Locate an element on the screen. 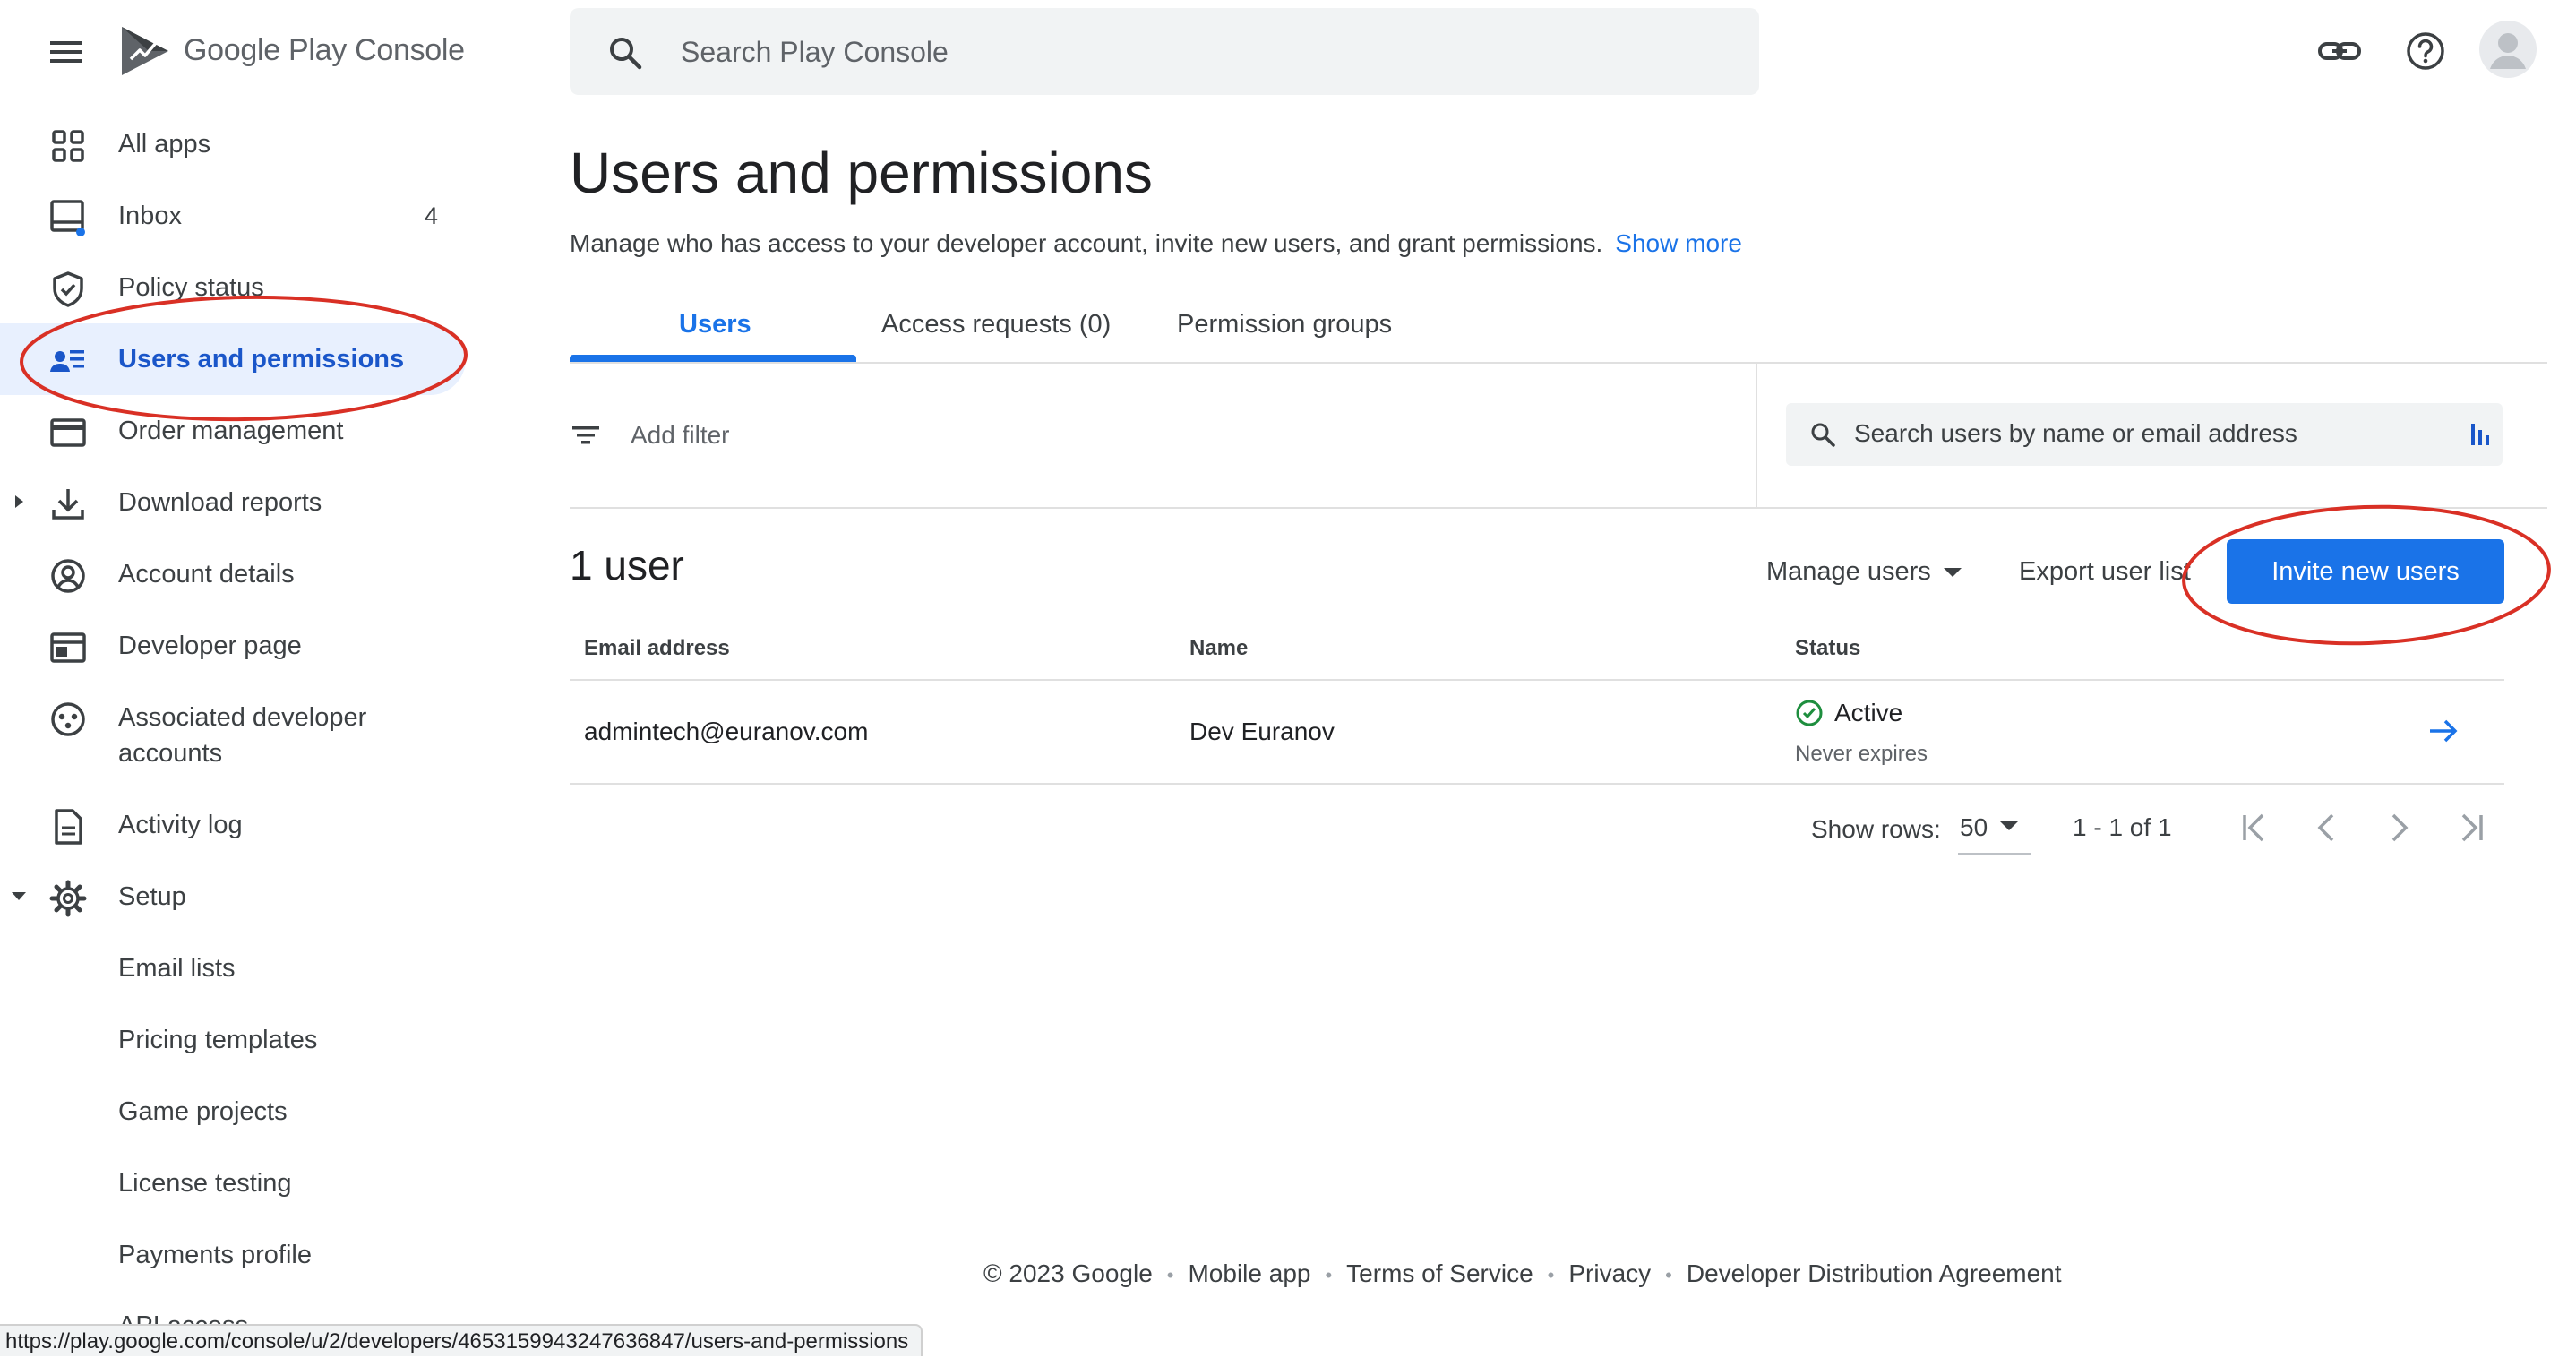 This screenshot has width=2576, height=1358. rows-per-page-value: 50 is located at coordinates (1974, 827).